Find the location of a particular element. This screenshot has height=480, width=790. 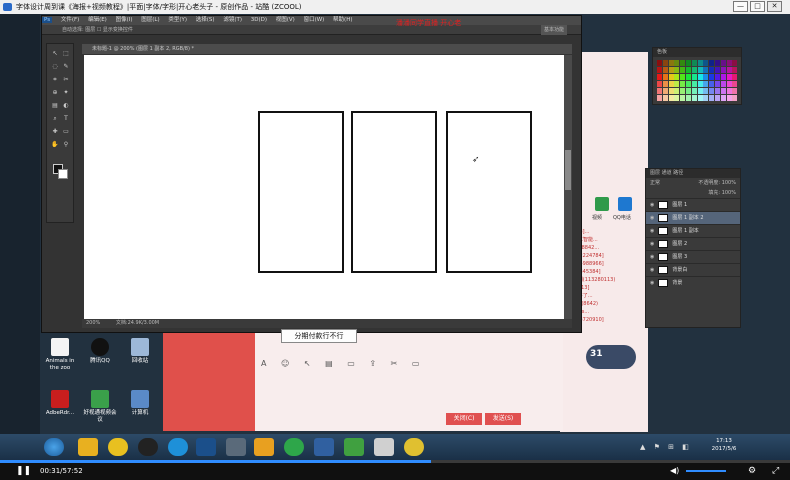

ps-tool-icon: ✋ is located at coordinates (55, 145).